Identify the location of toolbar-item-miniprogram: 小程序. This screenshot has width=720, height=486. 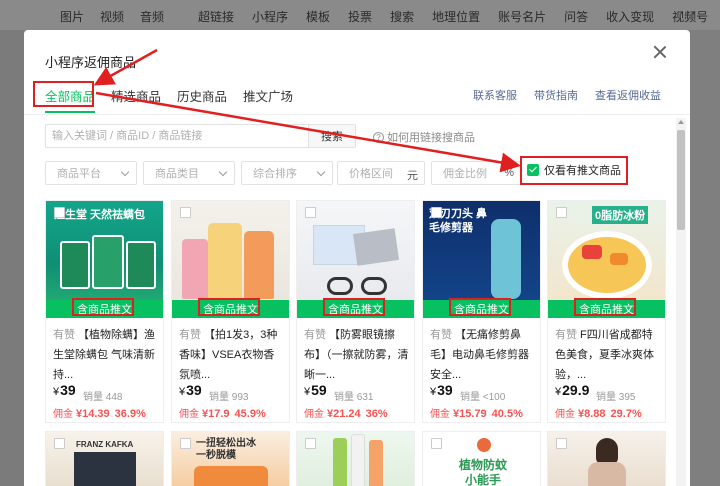
(270, 16).